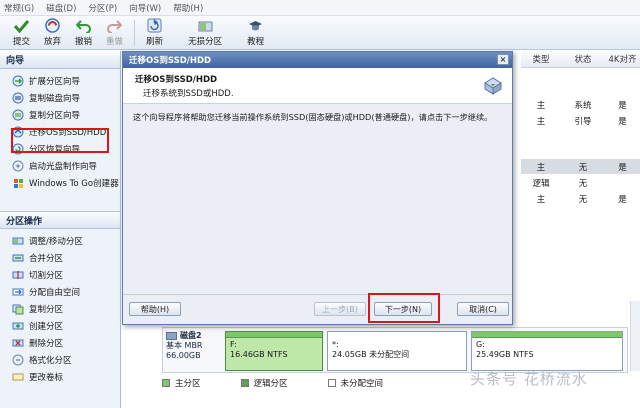 This screenshot has width=640, height=408. Describe the element at coordinates (18, 275) in the screenshot. I see `split-icon` at that location.